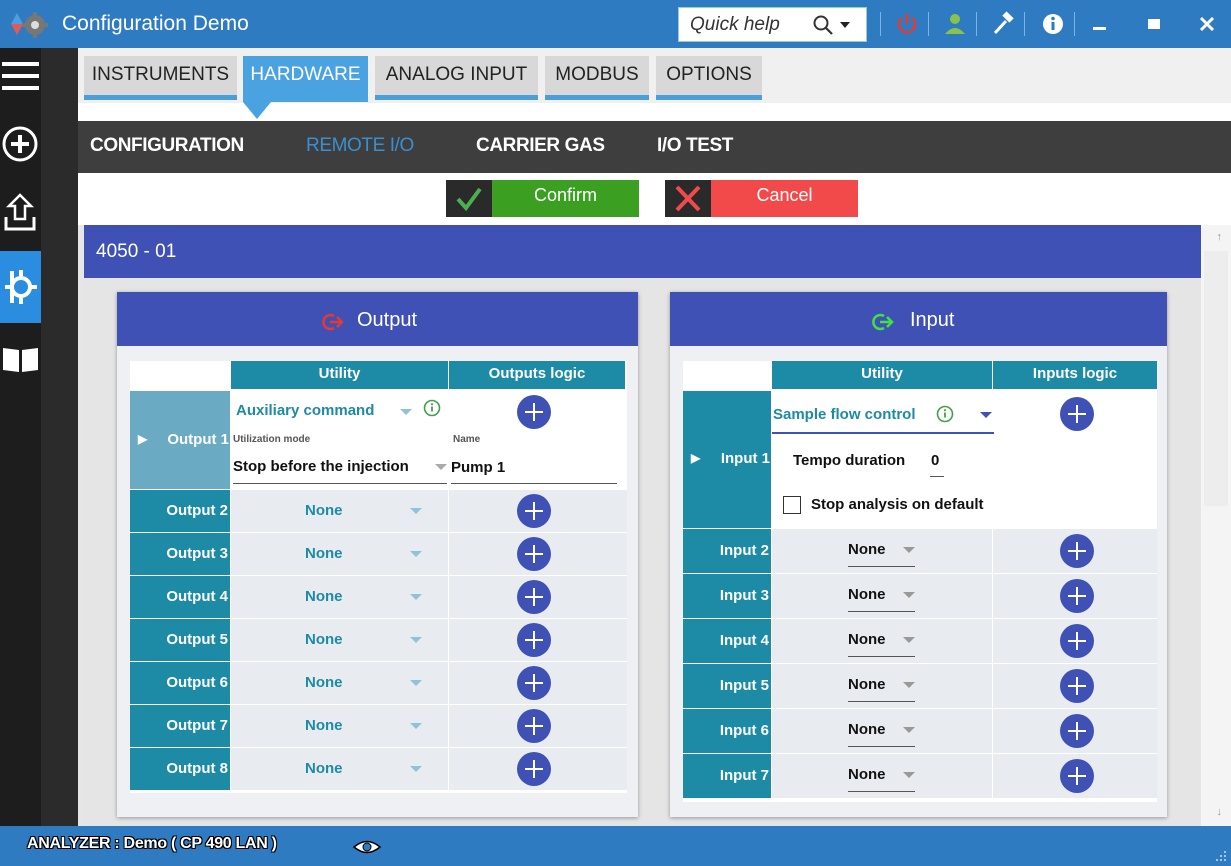  Describe the element at coordinates (709, 78) in the screenshot. I see `tab-options: OPTIONS` at that location.